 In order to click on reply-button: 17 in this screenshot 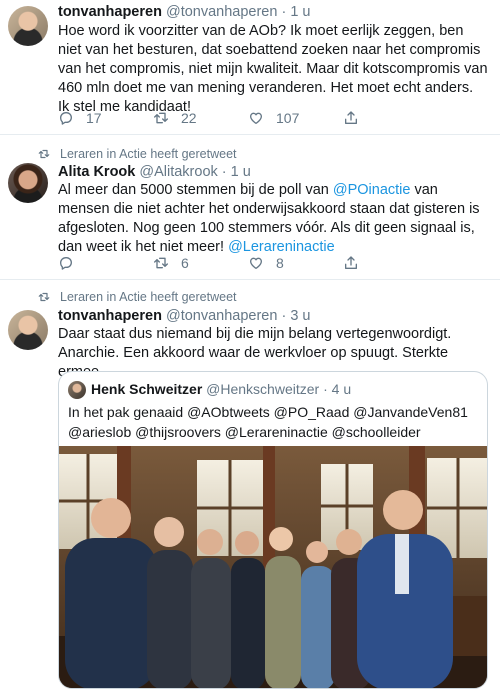, I will do `click(105, 118)`.